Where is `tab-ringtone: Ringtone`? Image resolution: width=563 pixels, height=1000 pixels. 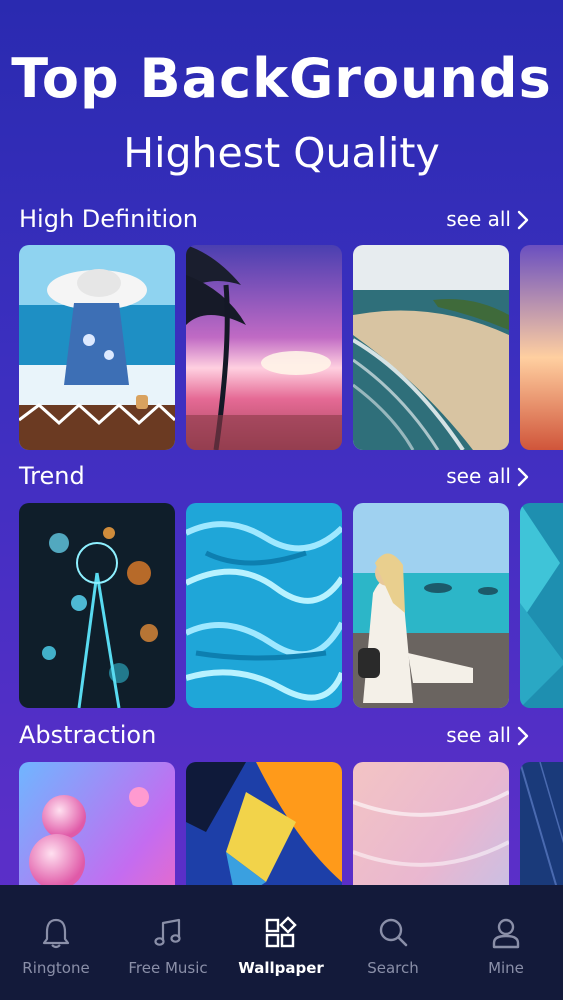
tab-ringtone: Ringtone is located at coordinates (56, 942).